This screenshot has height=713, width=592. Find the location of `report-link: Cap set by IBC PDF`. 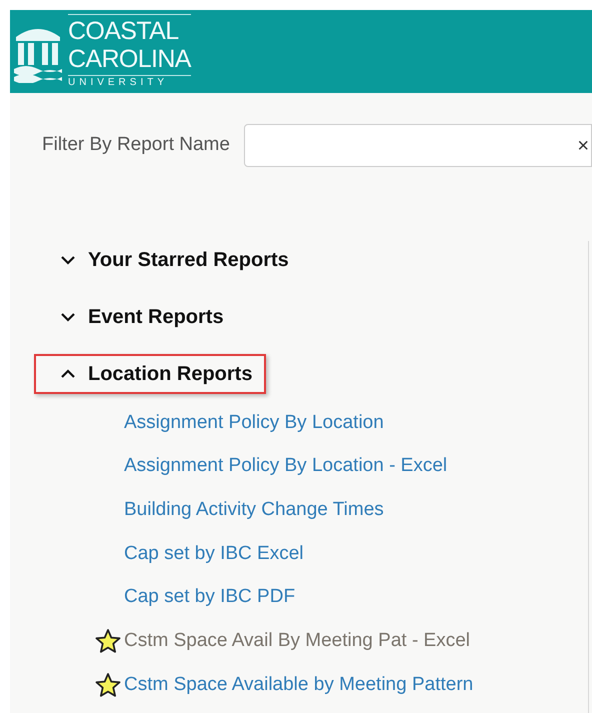

report-link: Cap set by IBC PDF is located at coordinates (210, 597).